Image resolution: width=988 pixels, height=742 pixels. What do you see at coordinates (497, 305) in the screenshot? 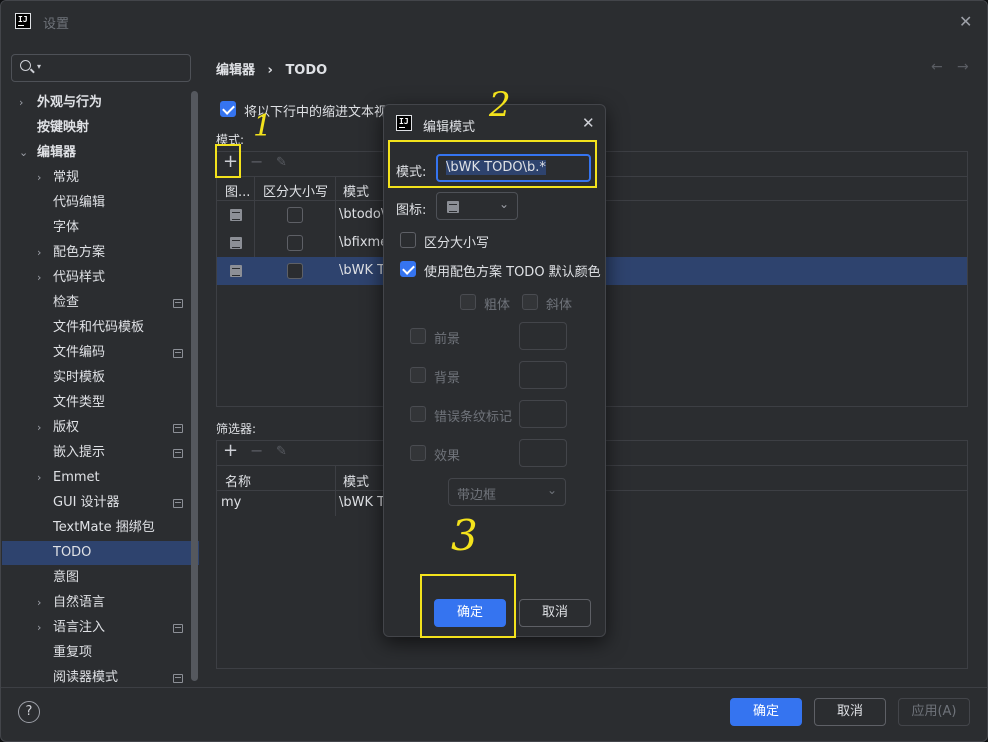
I see `bold-label: 粗体` at bounding box center [497, 305].